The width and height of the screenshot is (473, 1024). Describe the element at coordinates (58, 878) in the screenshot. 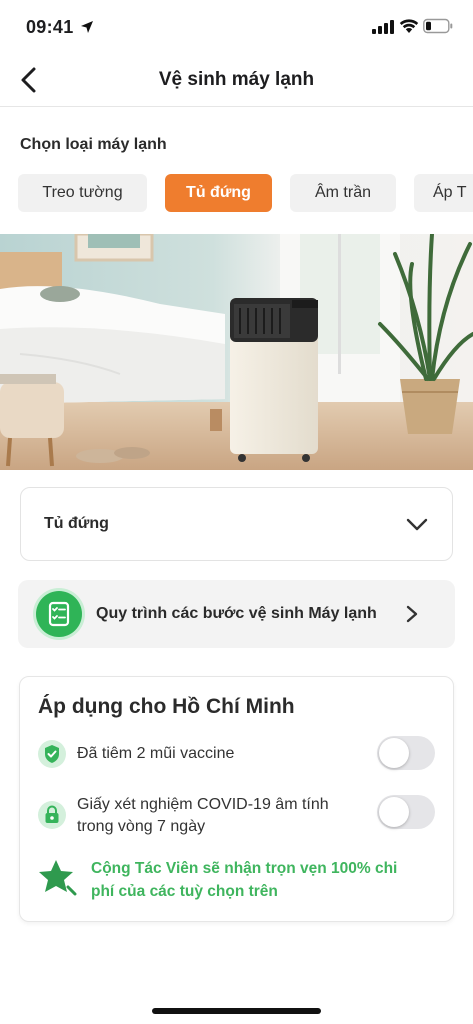

I see `star-icon` at that location.